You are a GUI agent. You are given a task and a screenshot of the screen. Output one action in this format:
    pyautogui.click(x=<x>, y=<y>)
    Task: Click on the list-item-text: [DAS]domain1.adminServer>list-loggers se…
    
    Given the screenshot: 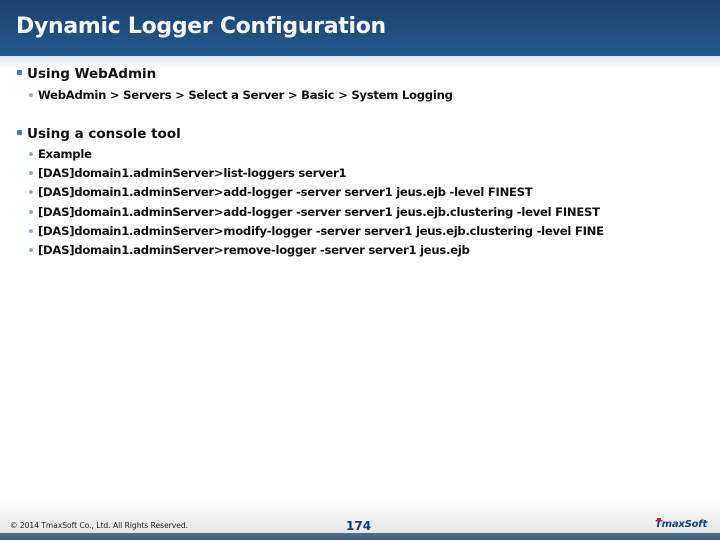 What is the action you would take?
    pyautogui.click(x=192, y=173)
    